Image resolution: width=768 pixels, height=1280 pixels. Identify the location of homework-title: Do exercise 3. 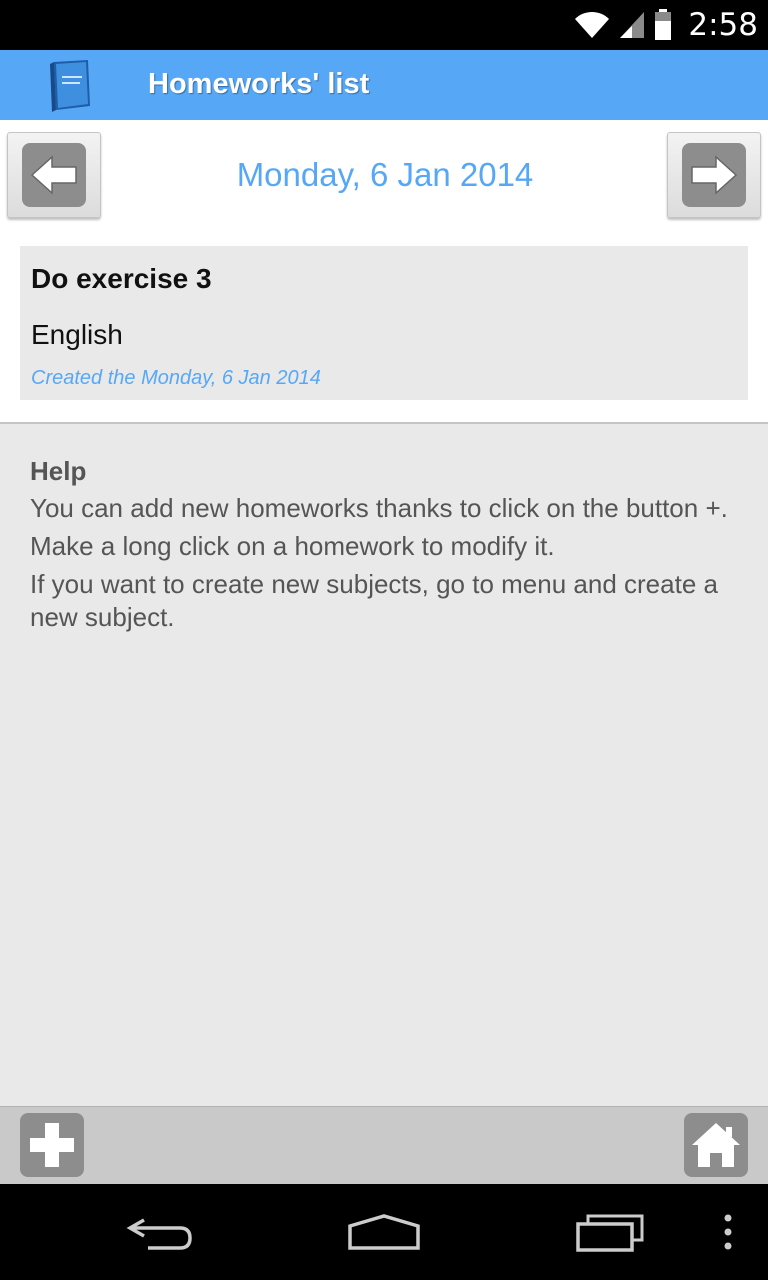
(121, 278).